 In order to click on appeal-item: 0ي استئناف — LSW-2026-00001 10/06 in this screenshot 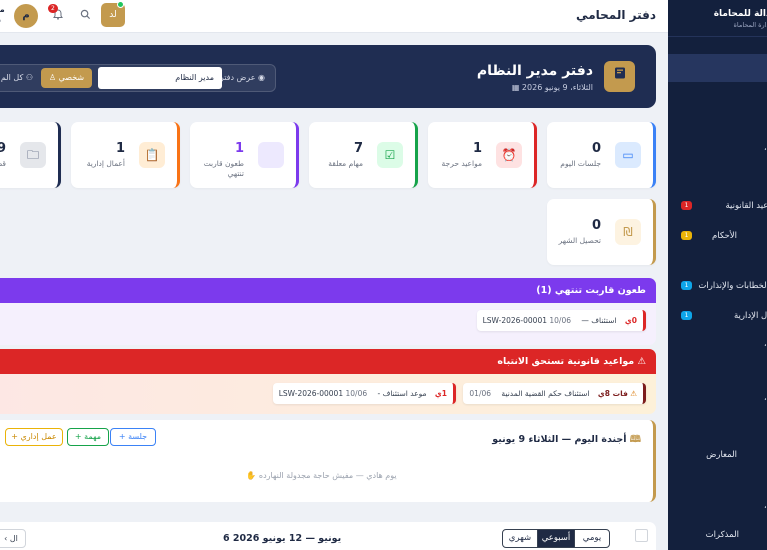, I will do `click(561, 320)`.